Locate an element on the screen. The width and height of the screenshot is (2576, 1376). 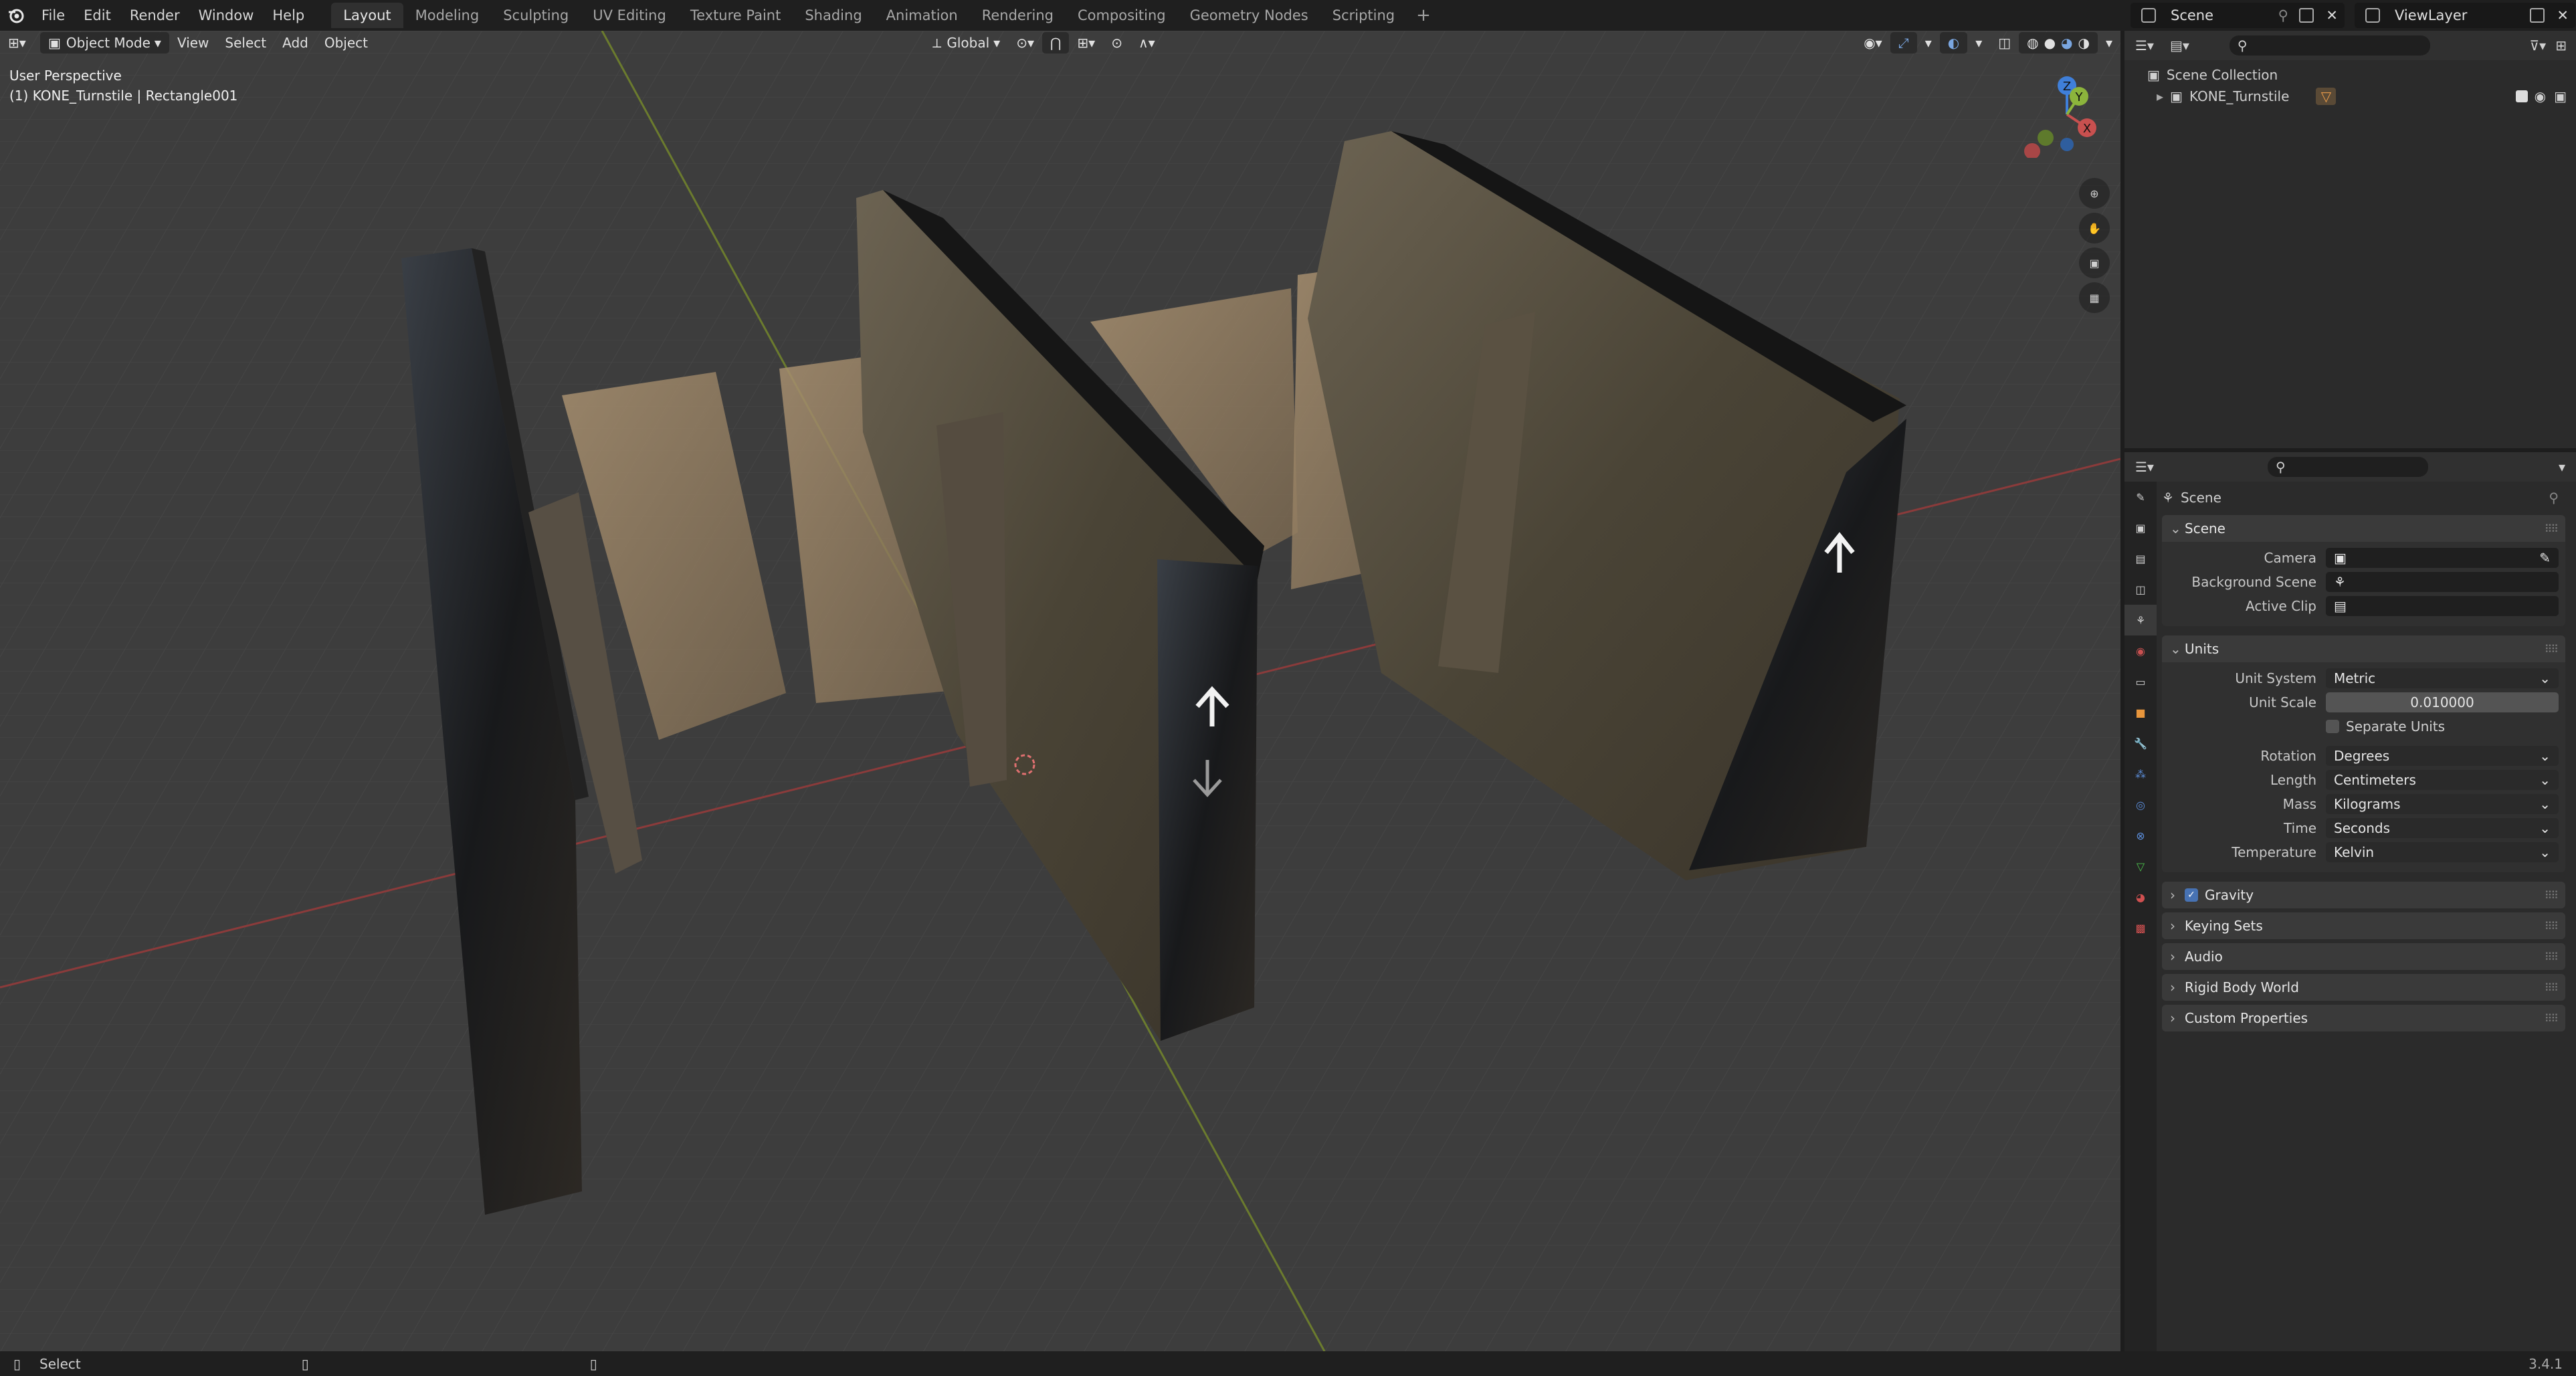
view-layer-selector: ViewLayer ✕ is located at coordinates (2465, 15).